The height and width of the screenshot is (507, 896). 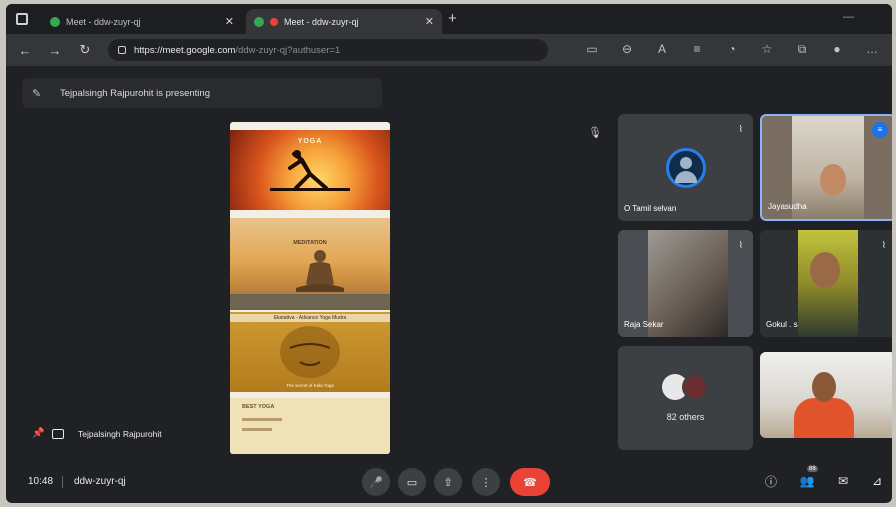 What do you see at coordinates (595, 133) in the screenshot?
I see `mic-muted-icon: 🎙` at bounding box center [595, 133].